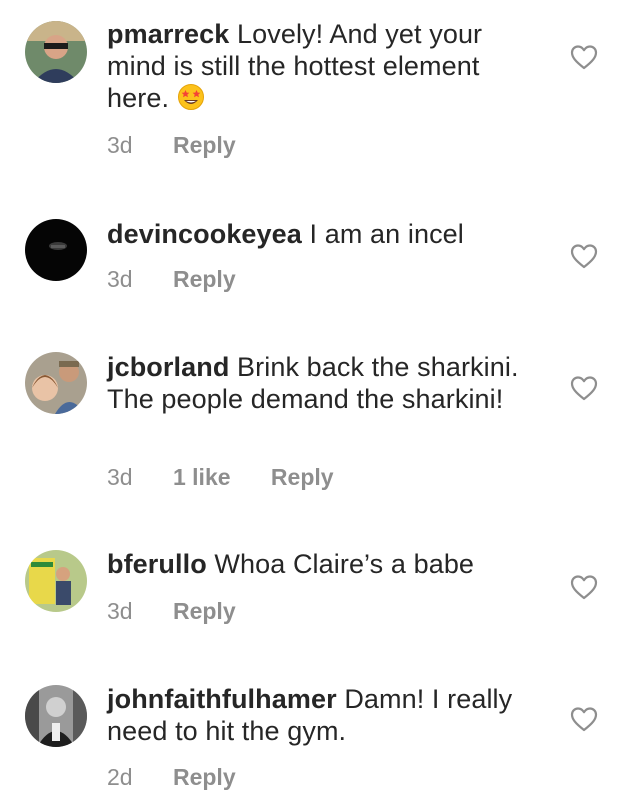 Image resolution: width=640 pixels, height=804 pixels. What do you see at coordinates (386, 234) in the screenshot?
I see `comment-text: I am an incel` at bounding box center [386, 234].